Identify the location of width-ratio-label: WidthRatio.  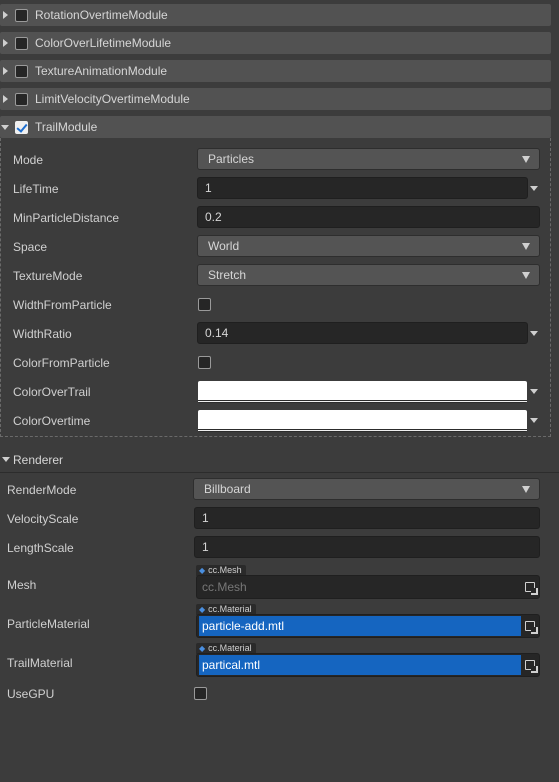
(42, 334).